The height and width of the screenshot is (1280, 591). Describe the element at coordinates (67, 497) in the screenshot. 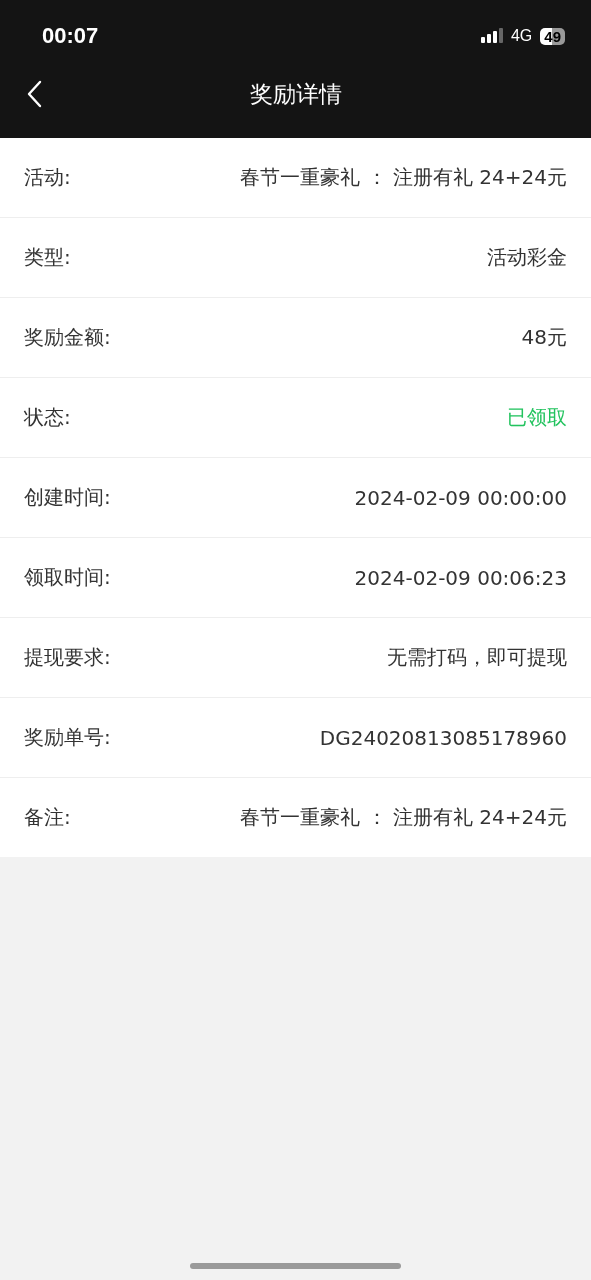

I see `field-label: 创建时间:` at that location.